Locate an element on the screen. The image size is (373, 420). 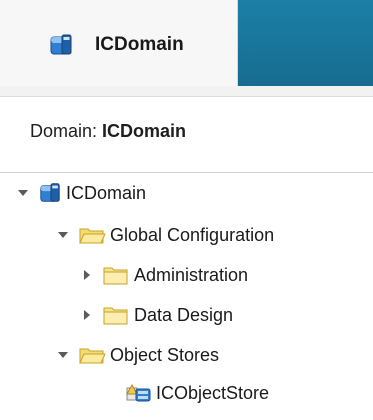
tree-node-label: Global Configuration is located at coordinates (192, 235).